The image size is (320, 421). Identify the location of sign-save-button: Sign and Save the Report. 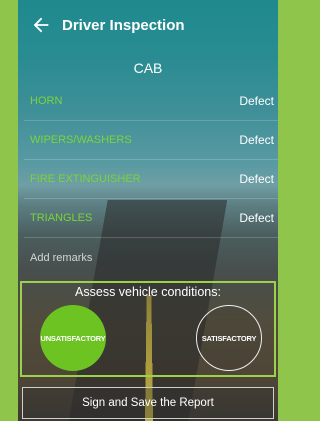
(148, 403).